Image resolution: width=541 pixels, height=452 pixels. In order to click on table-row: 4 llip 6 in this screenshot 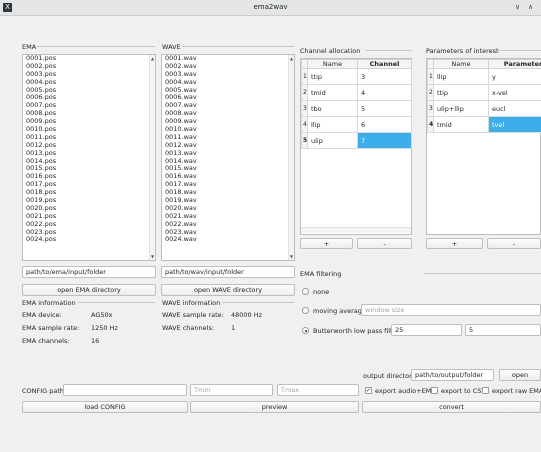, I will do `click(356, 124)`.